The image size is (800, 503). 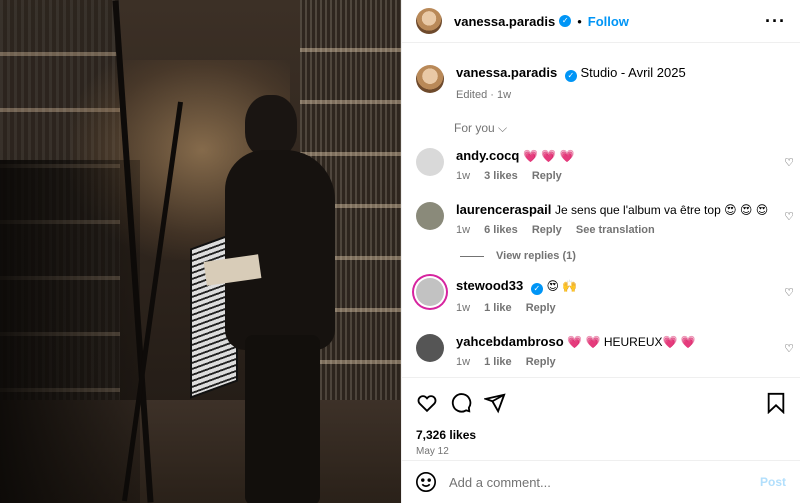 I want to click on commenter-username: yahcebdambroso, so click(x=510, y=341).